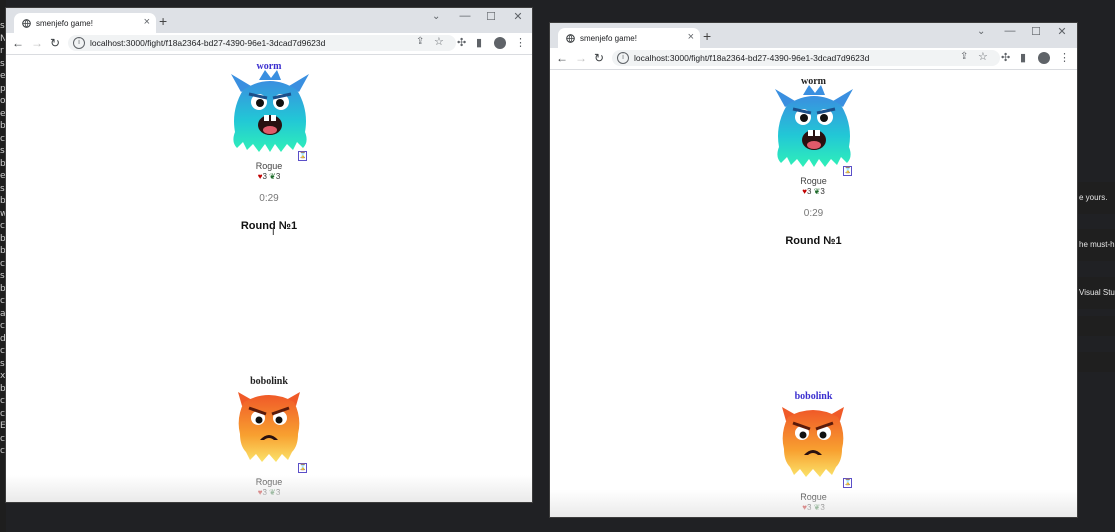 This screenshot has width=1115, height=532. Describe the element at coordinates (1096, 245) in the screenshot. I see `snippet-2: he must-ha` at that location.